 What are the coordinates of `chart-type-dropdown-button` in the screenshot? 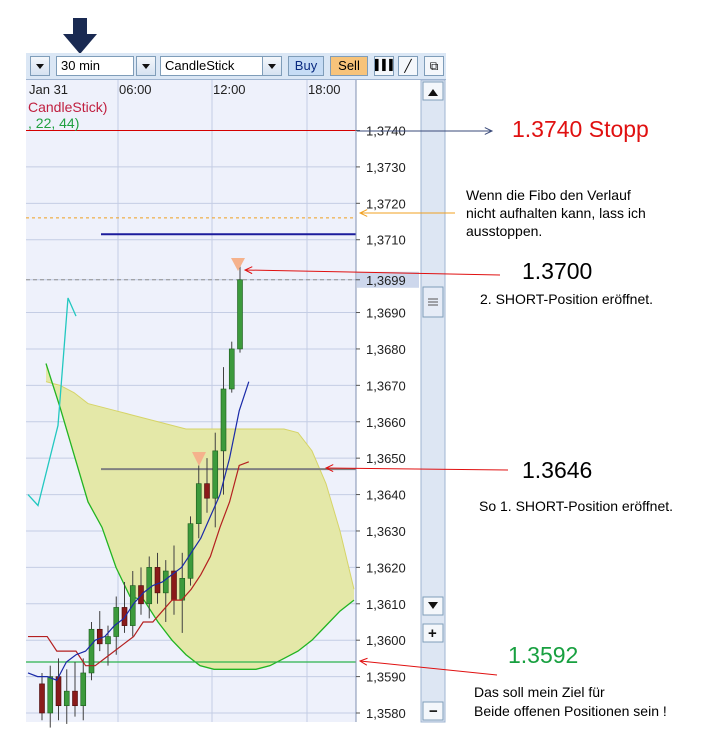 It's located at (272, 66).